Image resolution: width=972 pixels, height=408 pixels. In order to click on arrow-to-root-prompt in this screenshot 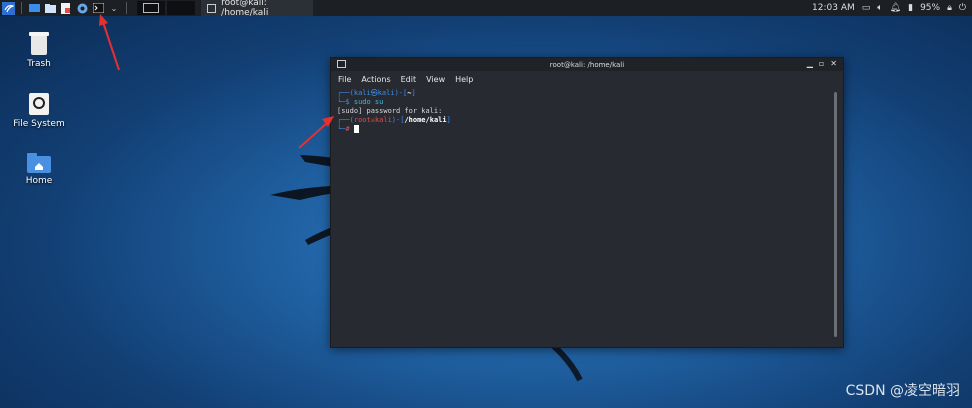, I will do `click(316, 132)`.